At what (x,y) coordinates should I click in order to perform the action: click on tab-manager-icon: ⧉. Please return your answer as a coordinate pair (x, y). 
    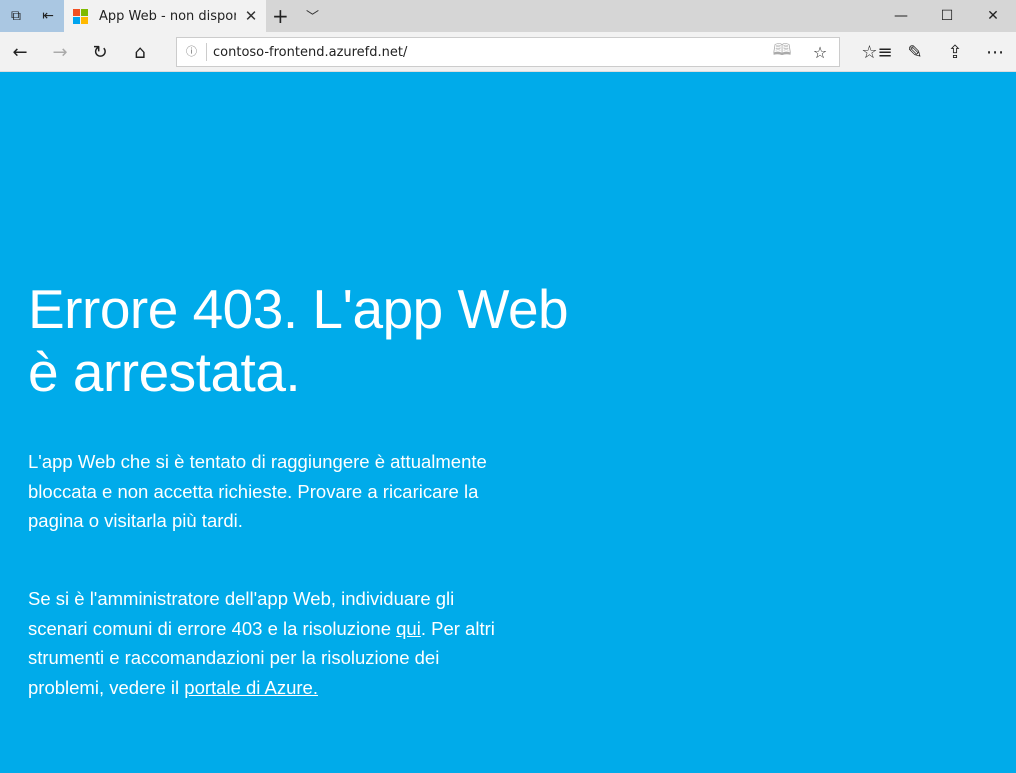
    Looking at the image, I should click on (16, 16).